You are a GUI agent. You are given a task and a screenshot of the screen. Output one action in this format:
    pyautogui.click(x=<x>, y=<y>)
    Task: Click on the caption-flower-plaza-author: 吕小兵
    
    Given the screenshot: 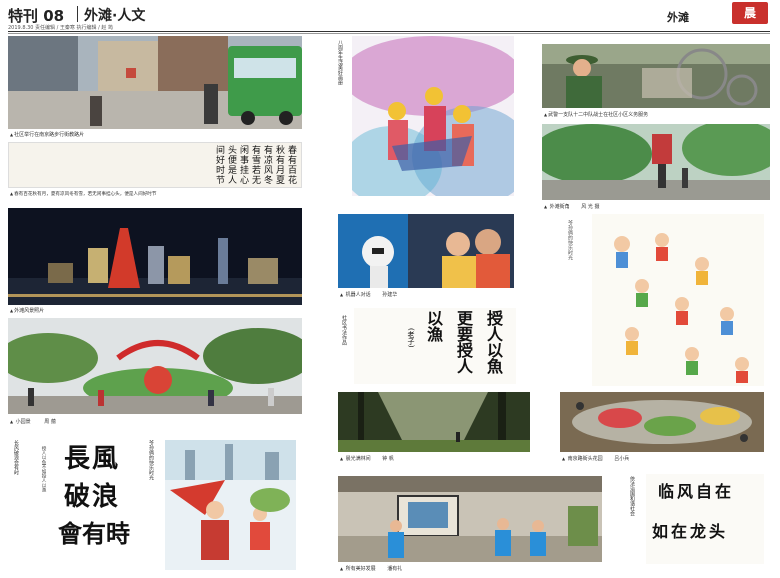 What is the action you would take?
    pyautogui.click(x=622, y=459)
    